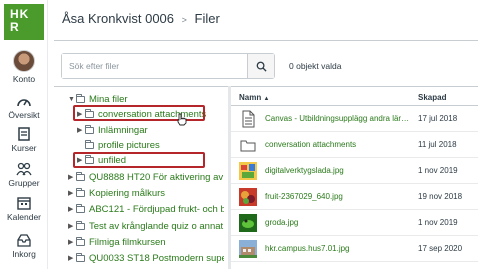 The image size is (478, 269). I want to click on file-name-link: conversation attachments, so click(339, 144).